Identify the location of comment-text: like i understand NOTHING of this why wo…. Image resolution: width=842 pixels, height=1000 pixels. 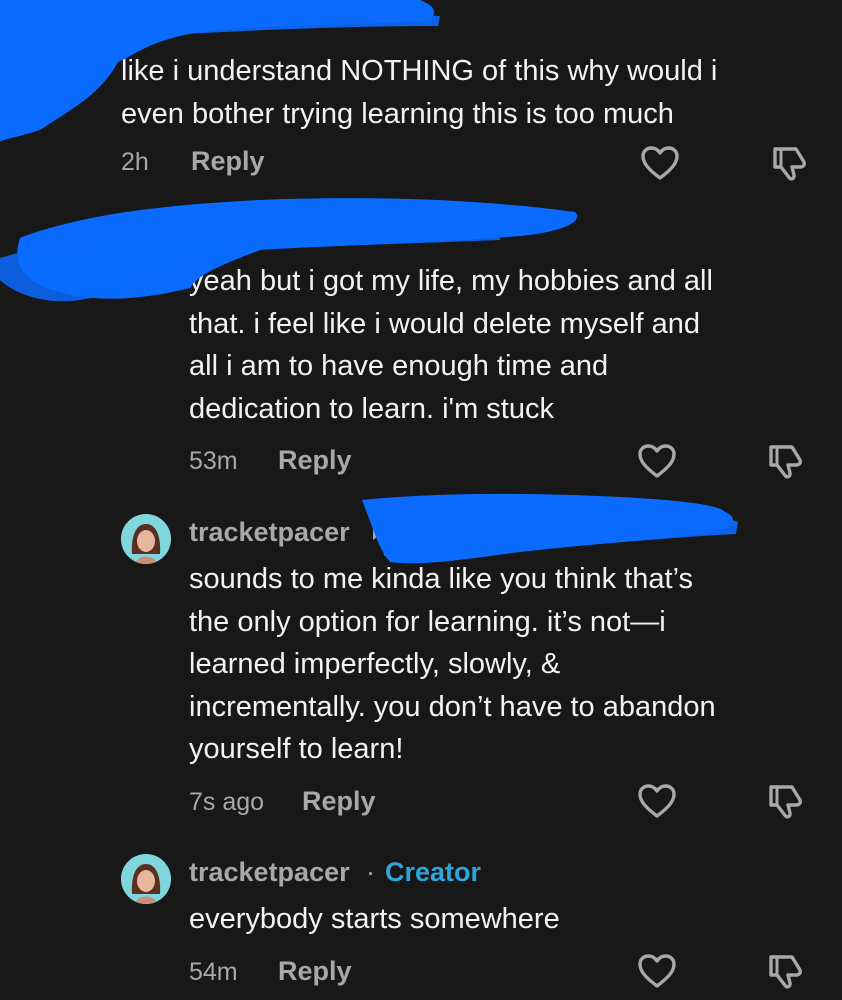
(419, 92).